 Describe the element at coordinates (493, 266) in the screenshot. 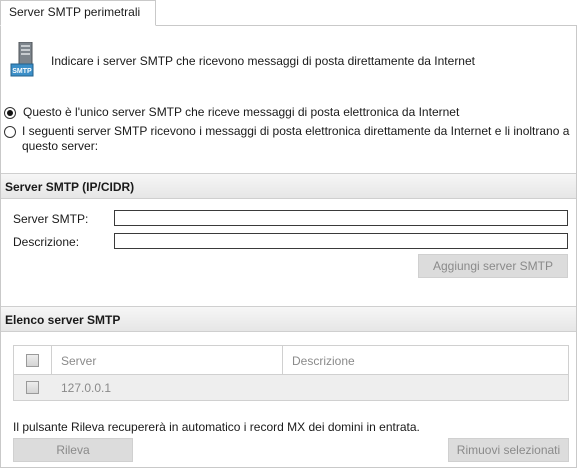

I see `add-smtp-server-button: Aggiungi server SMTP` at that location.